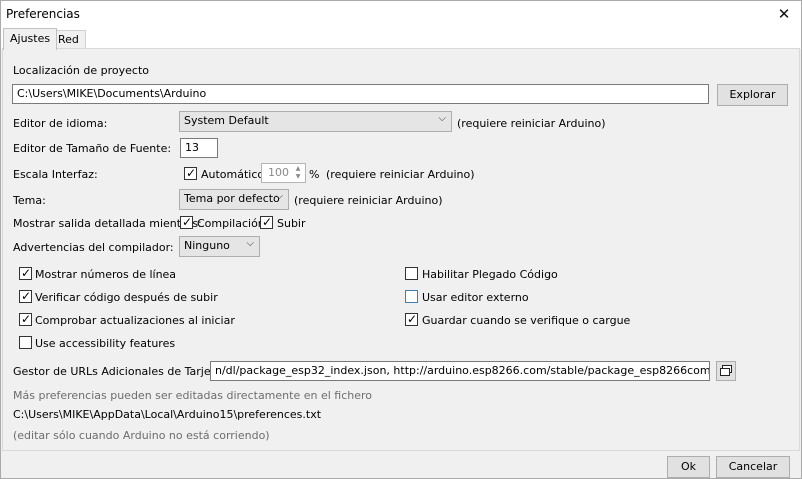 This screenshot has width=802, height=479. I want to click on scale-unit: %, so click(314, 174).